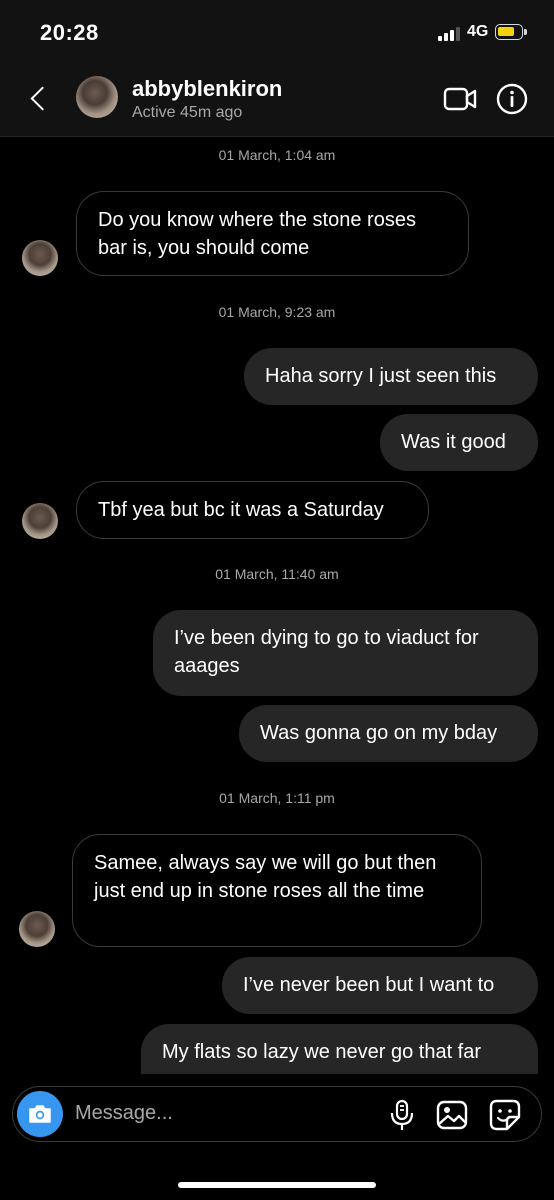 The image size is (554, 1200). Describe the element at coordinates (388, 733) in the screenshot. I see `sent-message: Was gonna go on my bday` at that location.